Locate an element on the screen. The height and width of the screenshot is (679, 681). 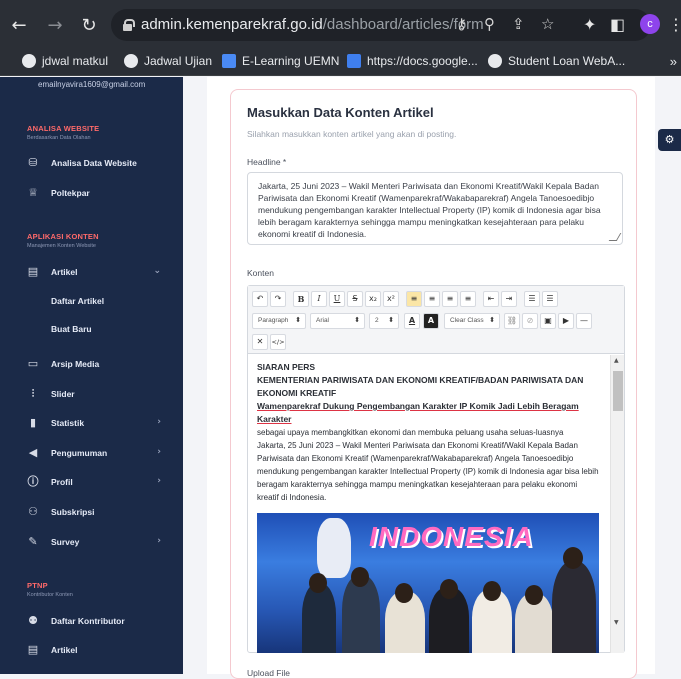
align-center-button: ≡ is located at coordinates (432, 299).